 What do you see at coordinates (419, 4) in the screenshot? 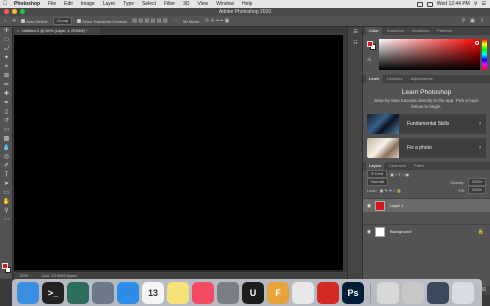
I see `wifi-icon` at bounding box center [419, 4].